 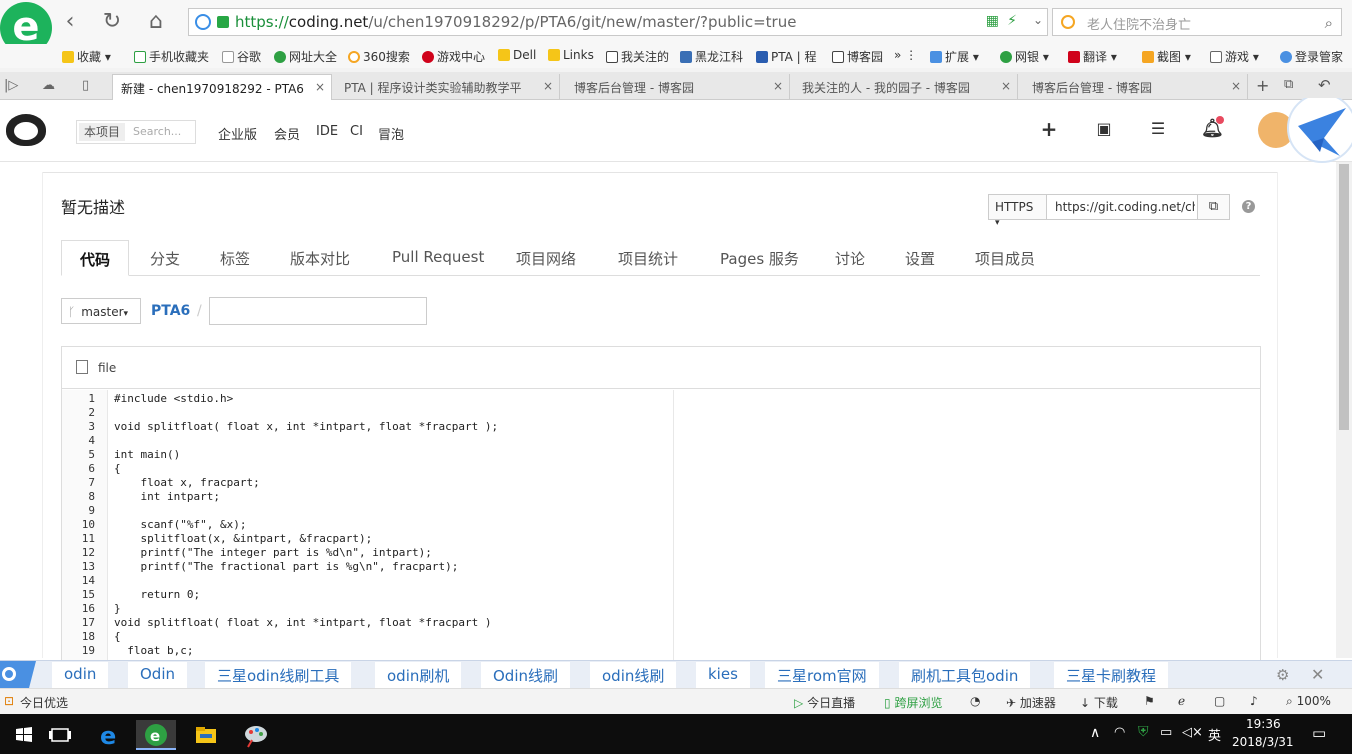 What do you see at coordinates (60, 735) in the screenshot?
I see `task-view-icon` at bounding box center [60, 735].